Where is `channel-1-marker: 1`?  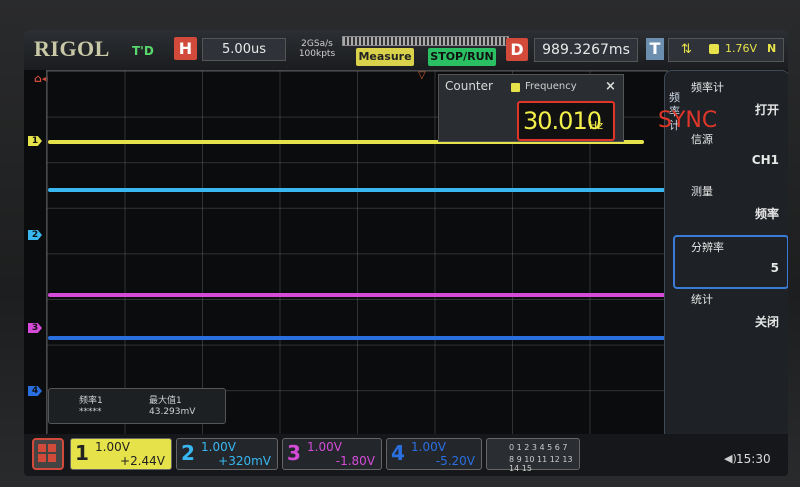 channel-1-marker: 1 is located at coordinates (35, 141).